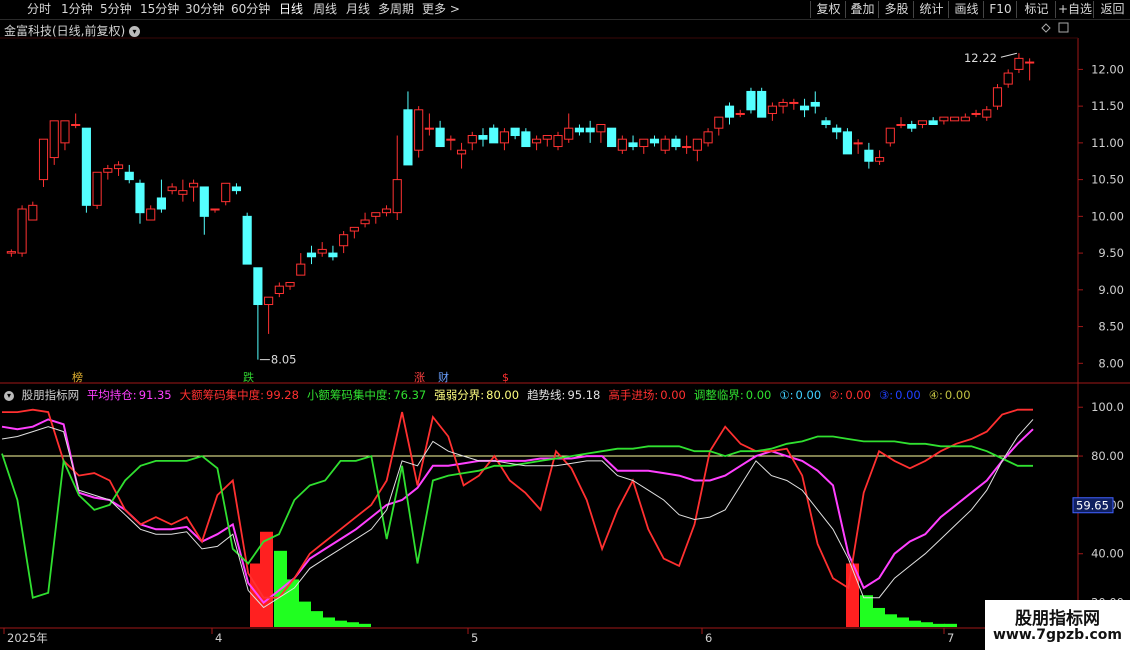 Image resolution: width=1130 pixels, height=650 pixels. I want to click on indicator-label-10: ④:, so click(935, 395).